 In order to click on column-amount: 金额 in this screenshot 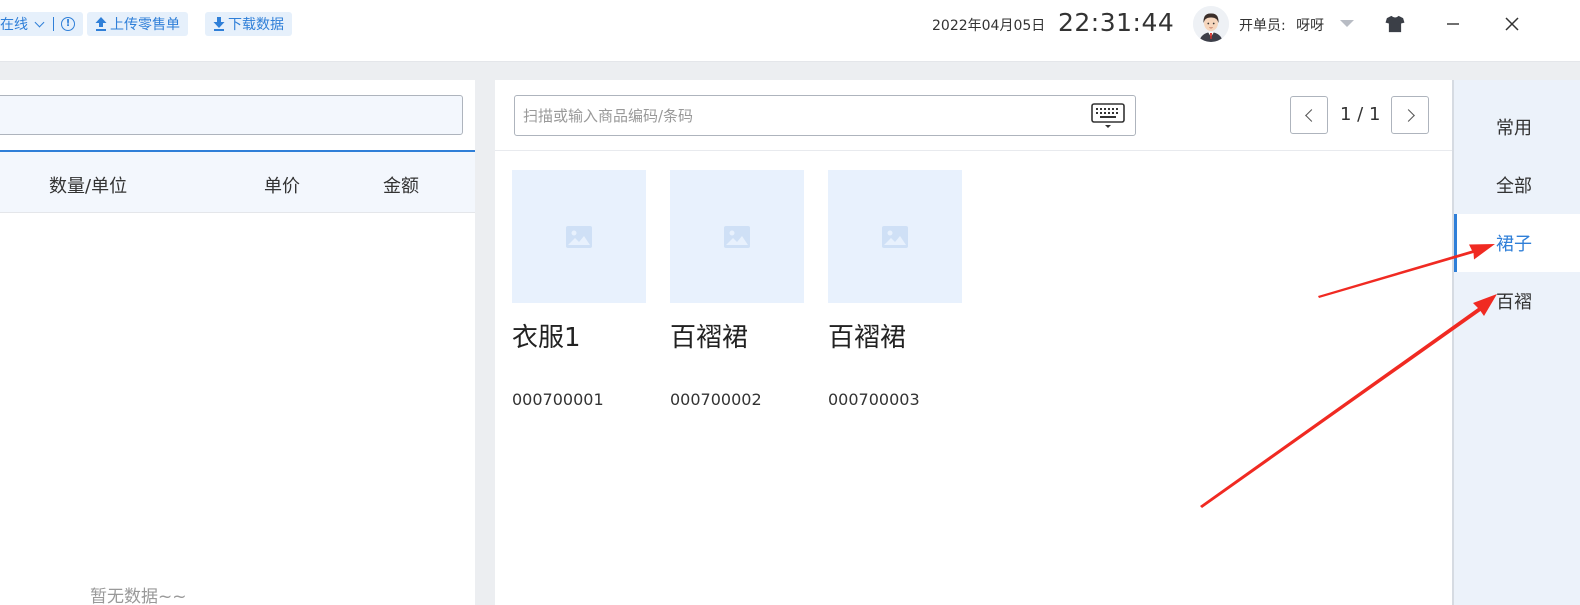, I will do `click(401, 186)`.